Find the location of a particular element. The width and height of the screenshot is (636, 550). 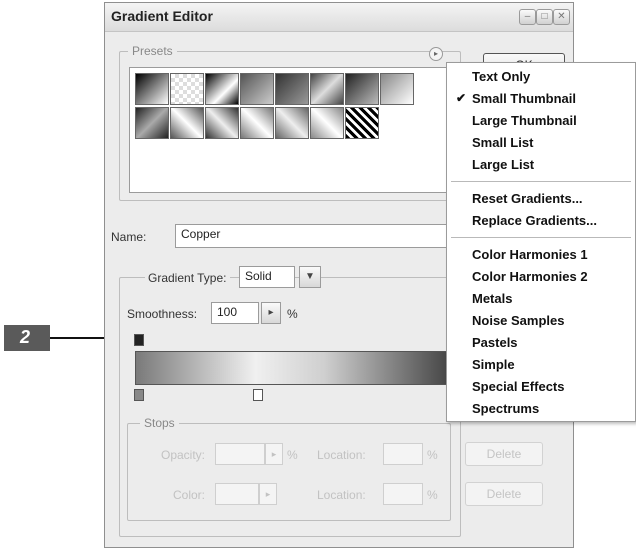

title-bar: Gradient Editor – □ ✕ is located at coordinates (339, 17).